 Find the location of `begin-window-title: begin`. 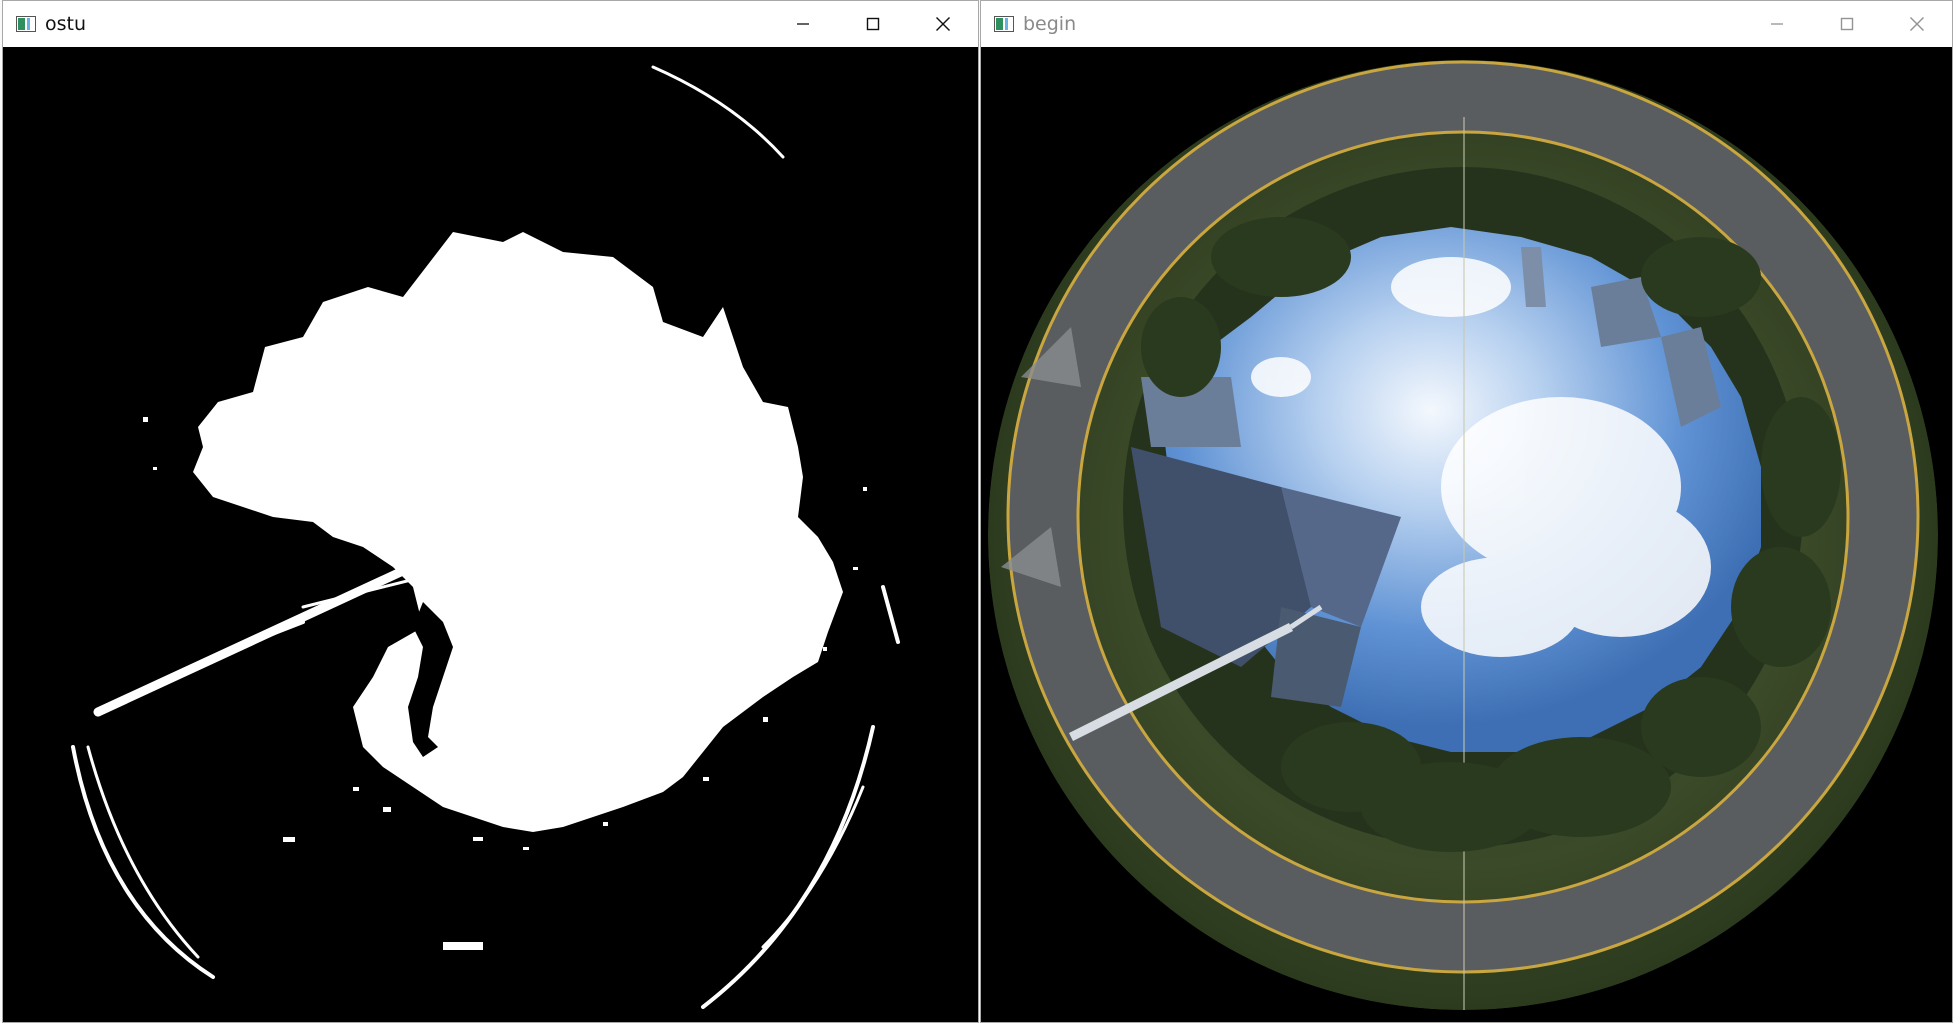

begin-window-title: begin is located at coordinates (1050, 24).